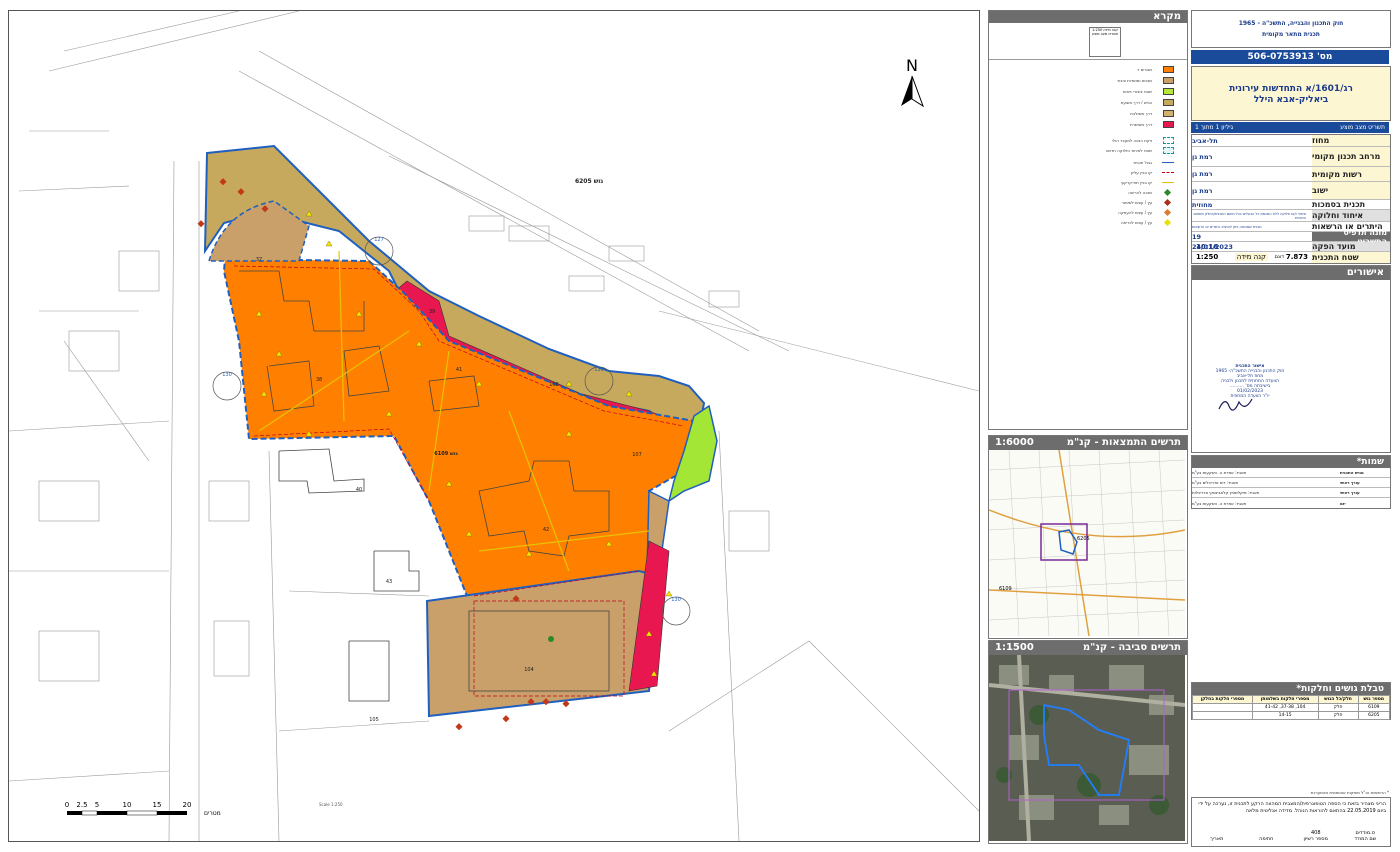  Describe the element at coordinates (1088, 203) in the screenshot. I see `legend-symbol: עץ / עצים לשימור` at that location.